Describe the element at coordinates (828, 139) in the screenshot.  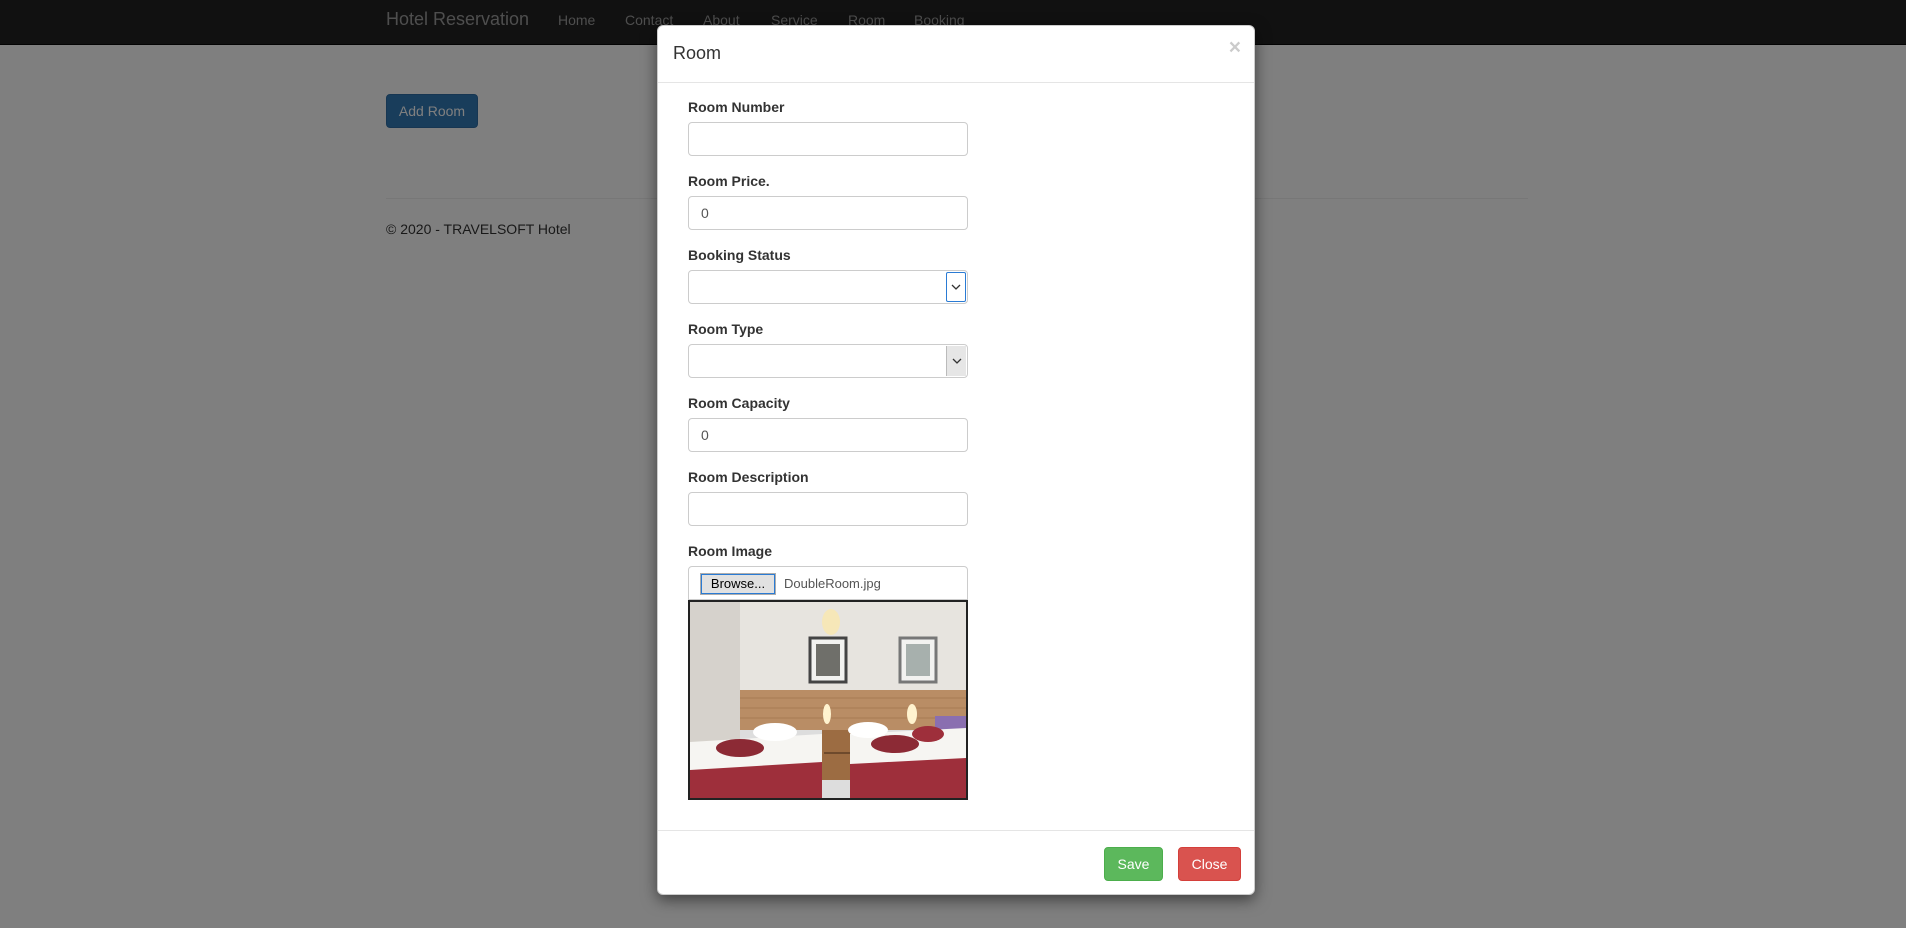
I see `room-number-input` at that location.